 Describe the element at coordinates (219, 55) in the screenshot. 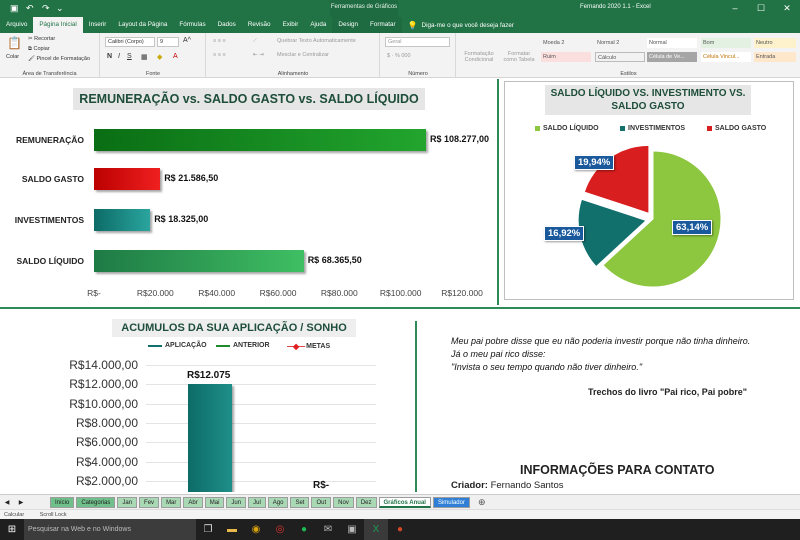

I see `align-left-icon: ≡ ≡ ≡` at that location.